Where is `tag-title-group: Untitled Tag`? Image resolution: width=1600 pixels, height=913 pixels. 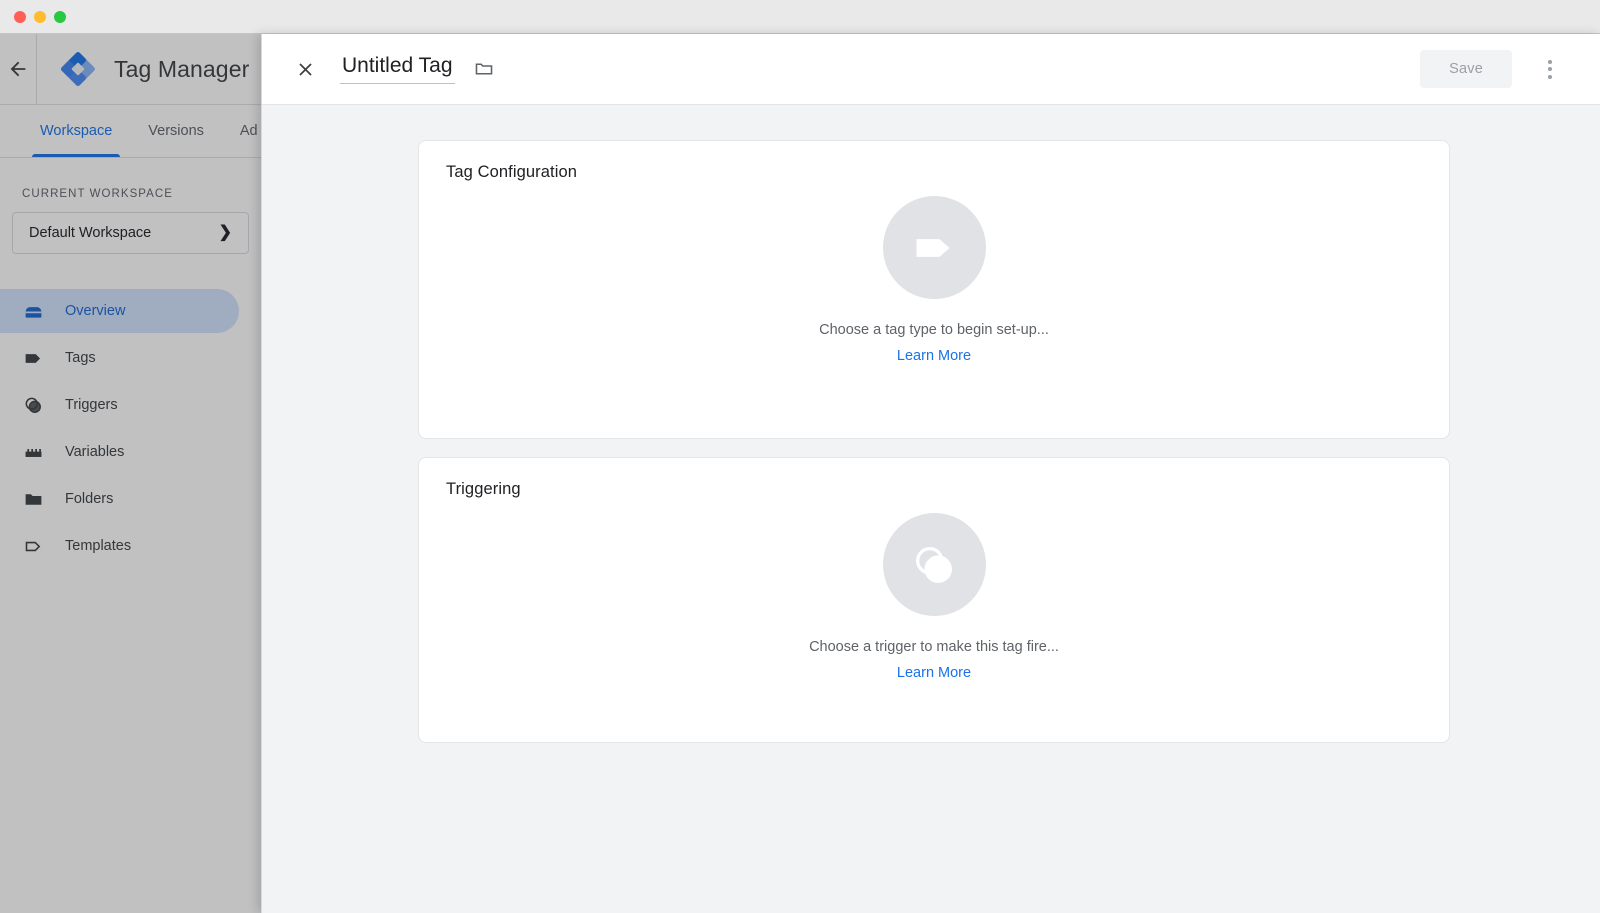
tag-title-group: Untitled Tag is located at coordinates (417, 69).